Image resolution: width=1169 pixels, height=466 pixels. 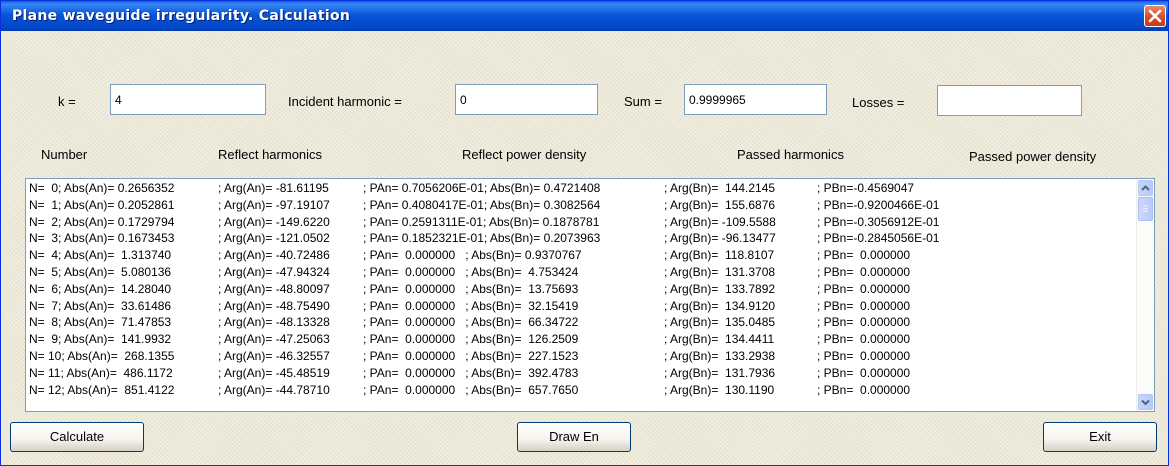 What do you see at coordinates (274, 221) in the screenshot?
I see `result-cell: ; Arg(An)= -149.6220` at bounding box center [274, 221].